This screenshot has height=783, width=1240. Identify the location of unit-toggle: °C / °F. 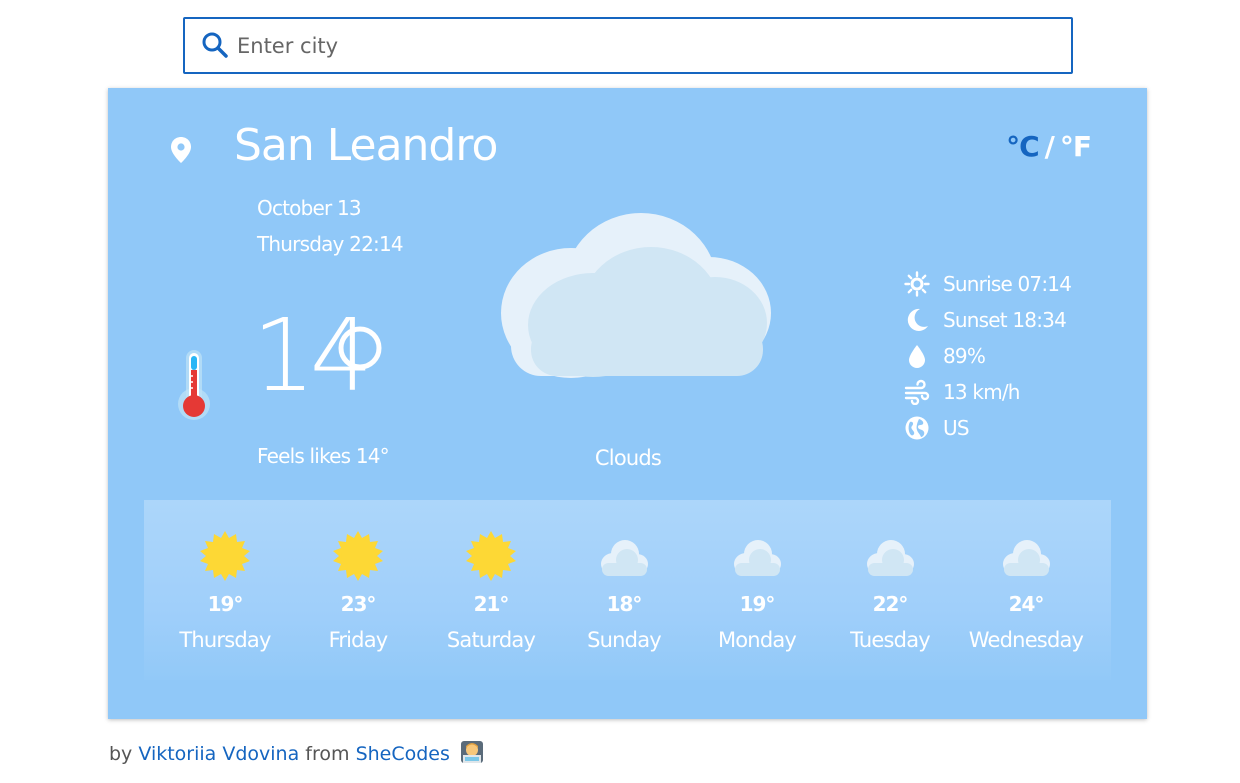
(1049, 146).